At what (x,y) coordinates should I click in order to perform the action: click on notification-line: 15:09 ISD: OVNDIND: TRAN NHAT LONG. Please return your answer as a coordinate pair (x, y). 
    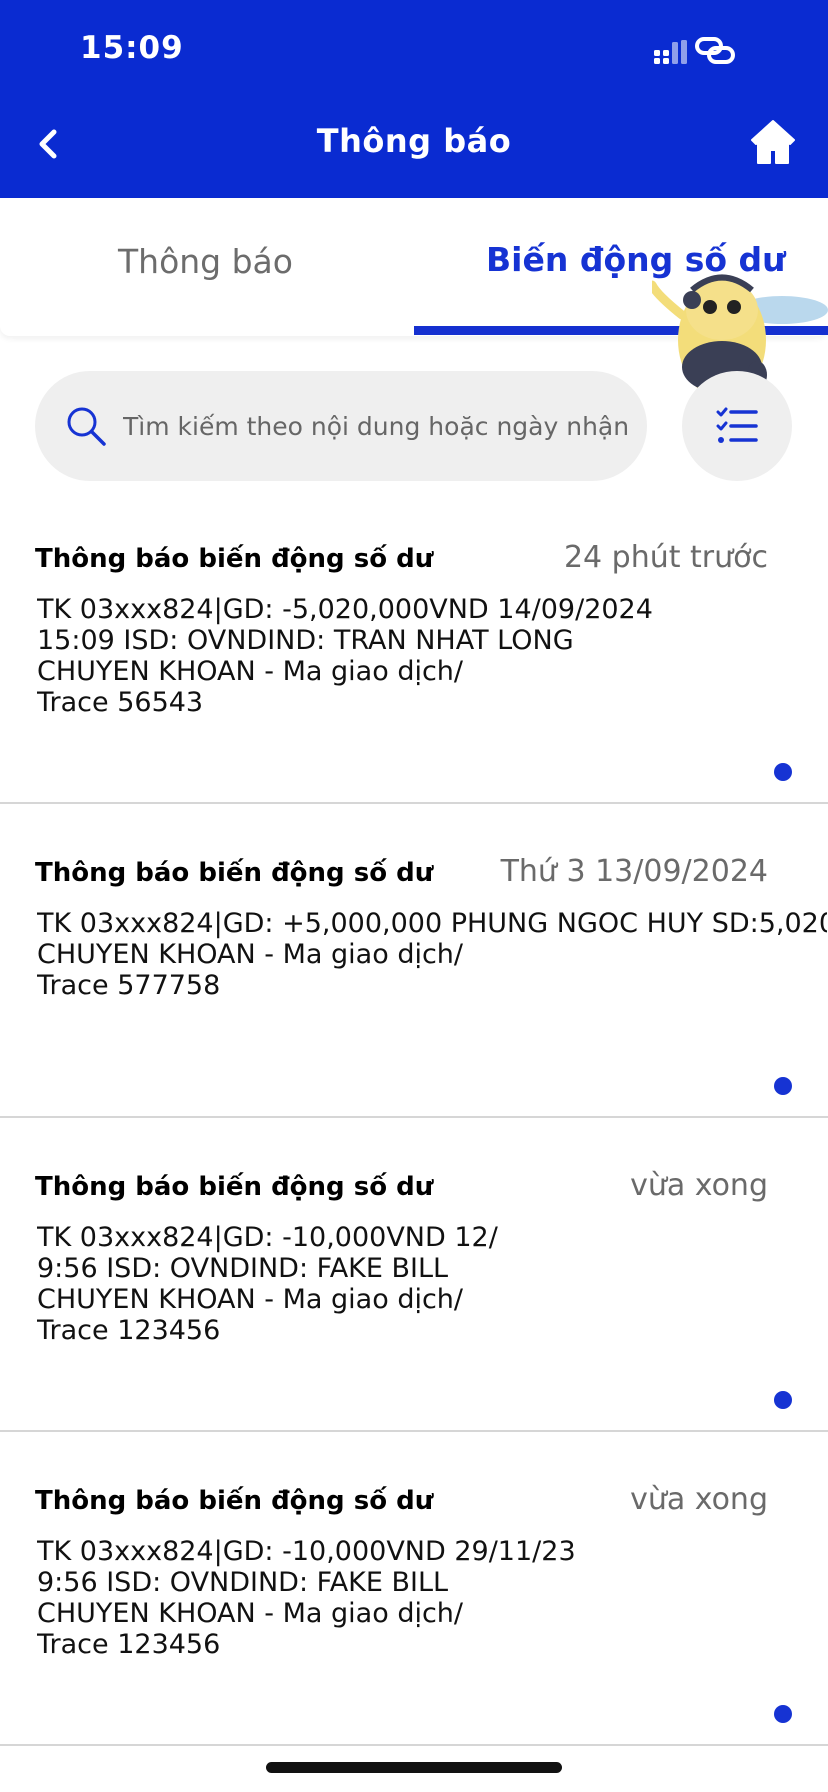
    Looking at the image, I should click on (305, 640).